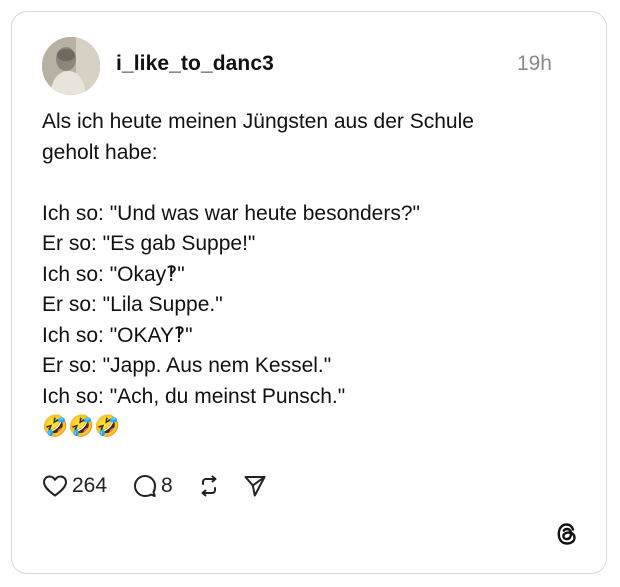 The width and height of the screenshot is (620, 587). I want to click on comment-icon, so click(145, 486).